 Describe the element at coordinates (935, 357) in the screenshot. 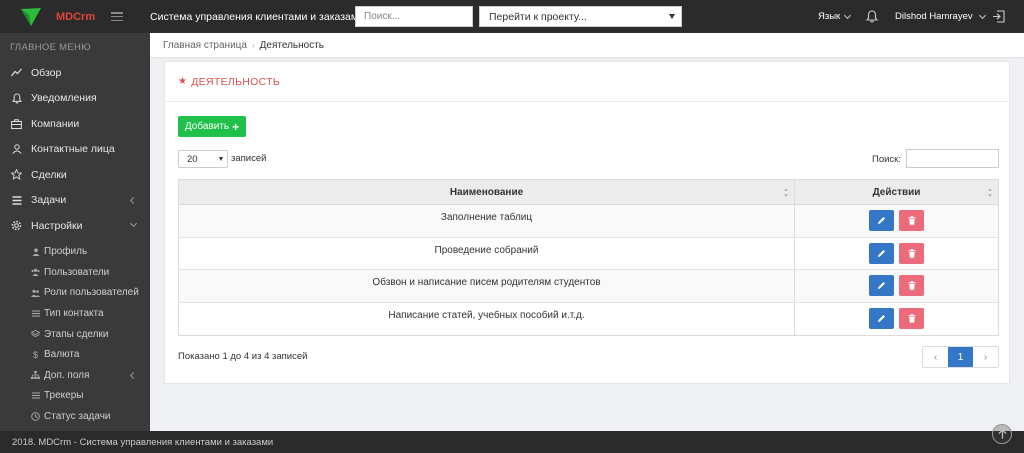

I see `pagination-prev-button: ‹` at that location.